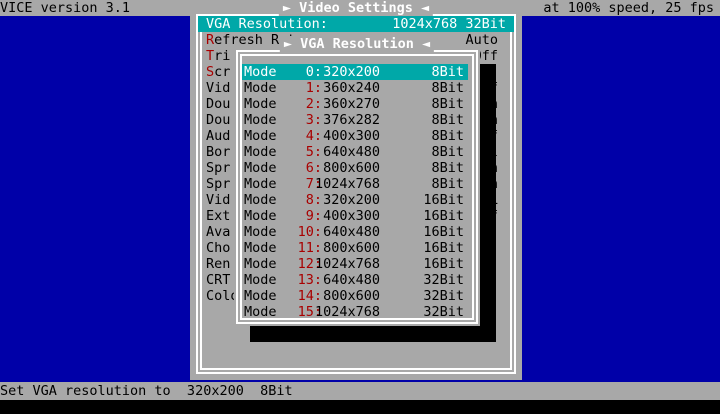  Describe the element at coordinates (313, 72) in the screenshot. I see `mode-number: 0:` at that location.